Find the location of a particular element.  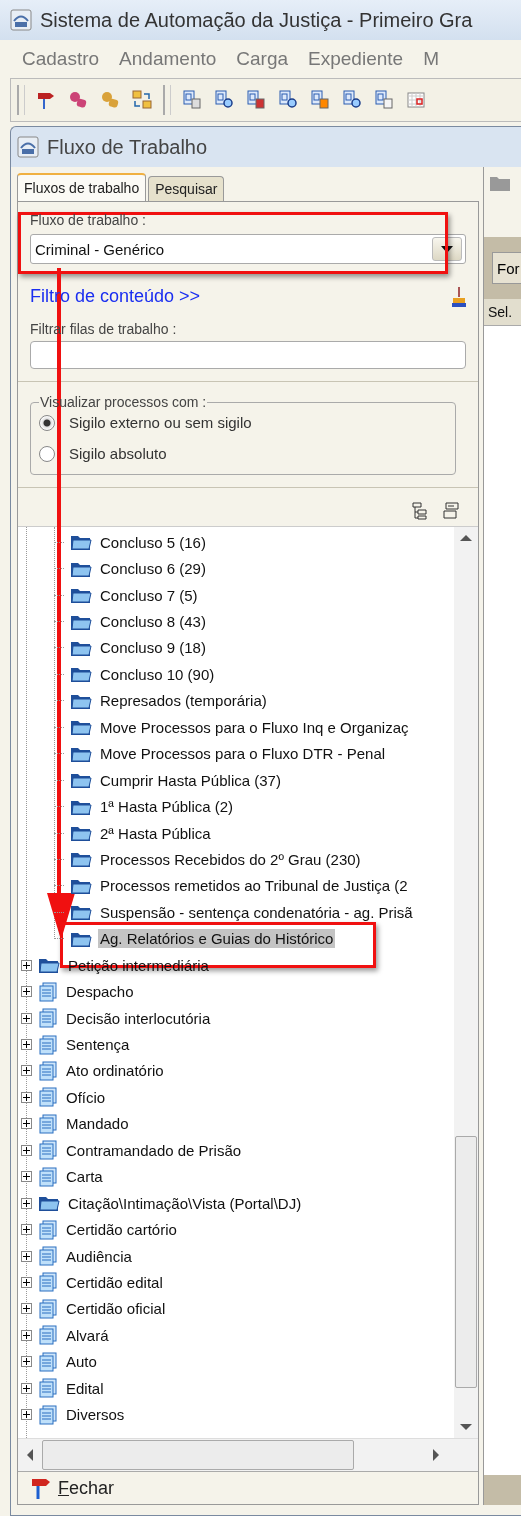

tree-item: Contramandado de Prisão is located at coordinates (154, 1150).